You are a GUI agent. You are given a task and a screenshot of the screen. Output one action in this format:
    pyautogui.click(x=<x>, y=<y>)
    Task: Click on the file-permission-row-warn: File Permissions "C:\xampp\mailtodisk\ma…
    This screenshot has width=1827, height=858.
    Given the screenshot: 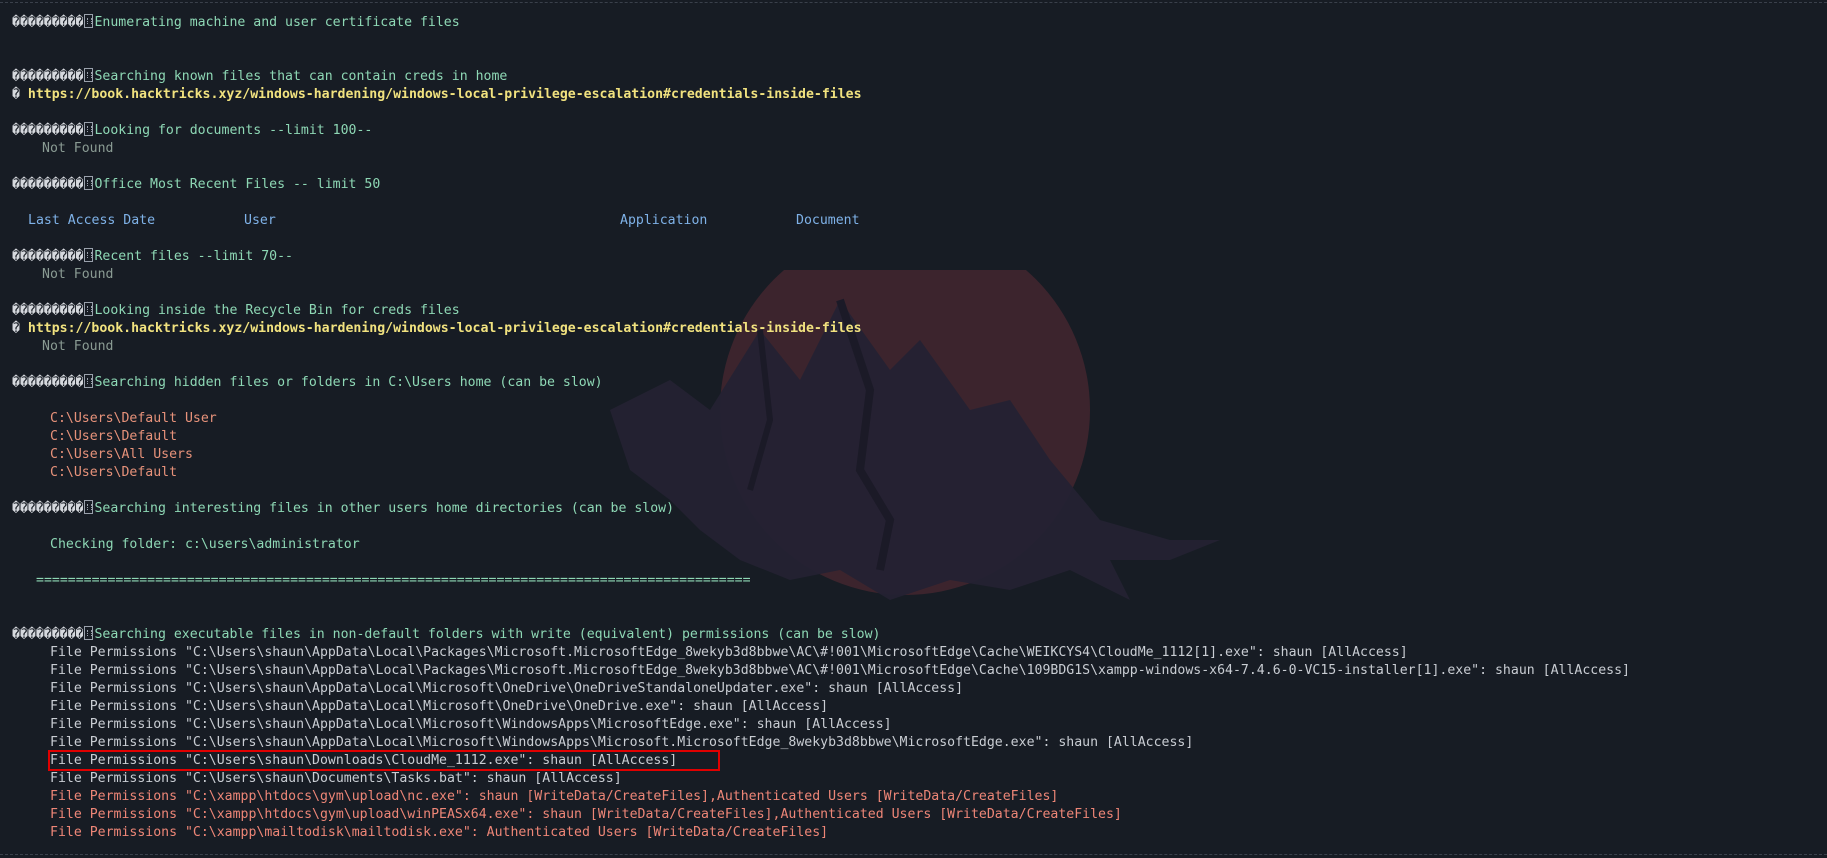 What is the action you would take?
    pyautogui.click(x=439, y=832)
    